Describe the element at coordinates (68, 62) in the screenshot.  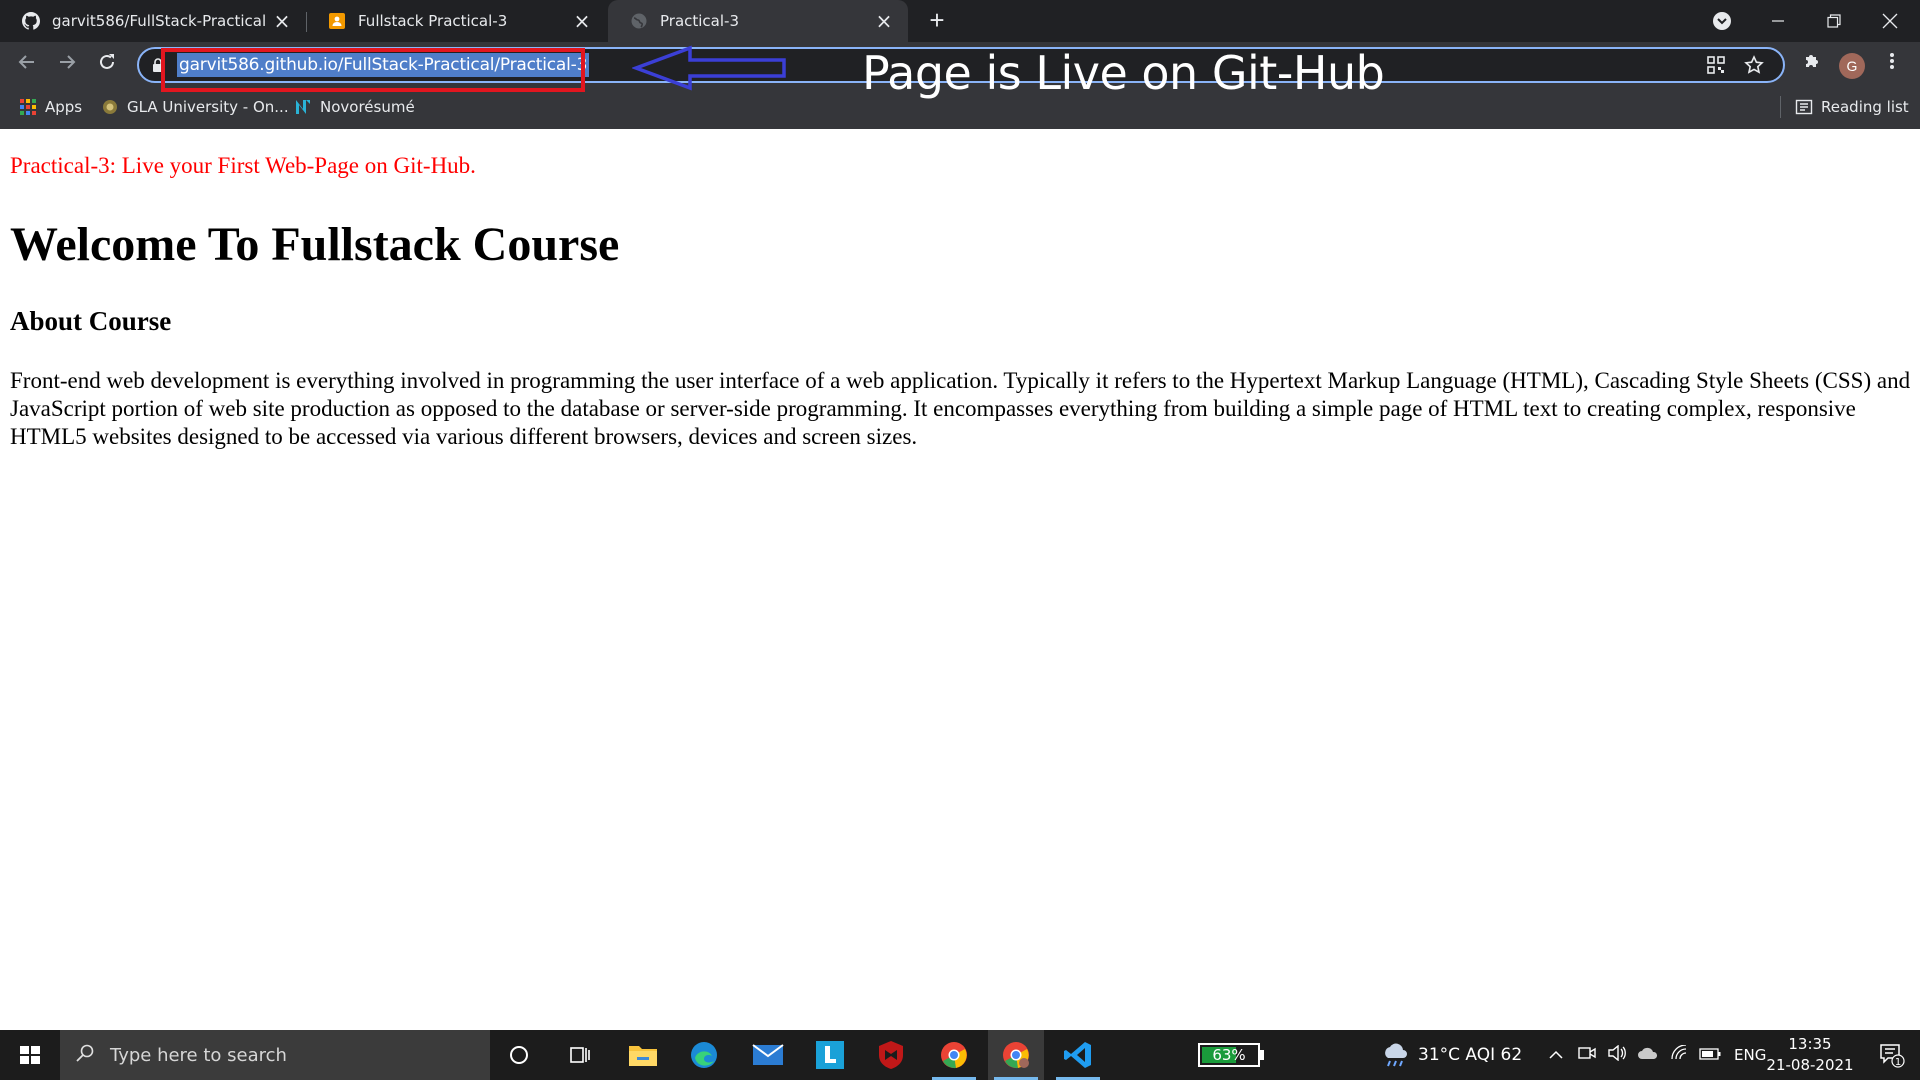
I see `arrow-right-icon` at that location.